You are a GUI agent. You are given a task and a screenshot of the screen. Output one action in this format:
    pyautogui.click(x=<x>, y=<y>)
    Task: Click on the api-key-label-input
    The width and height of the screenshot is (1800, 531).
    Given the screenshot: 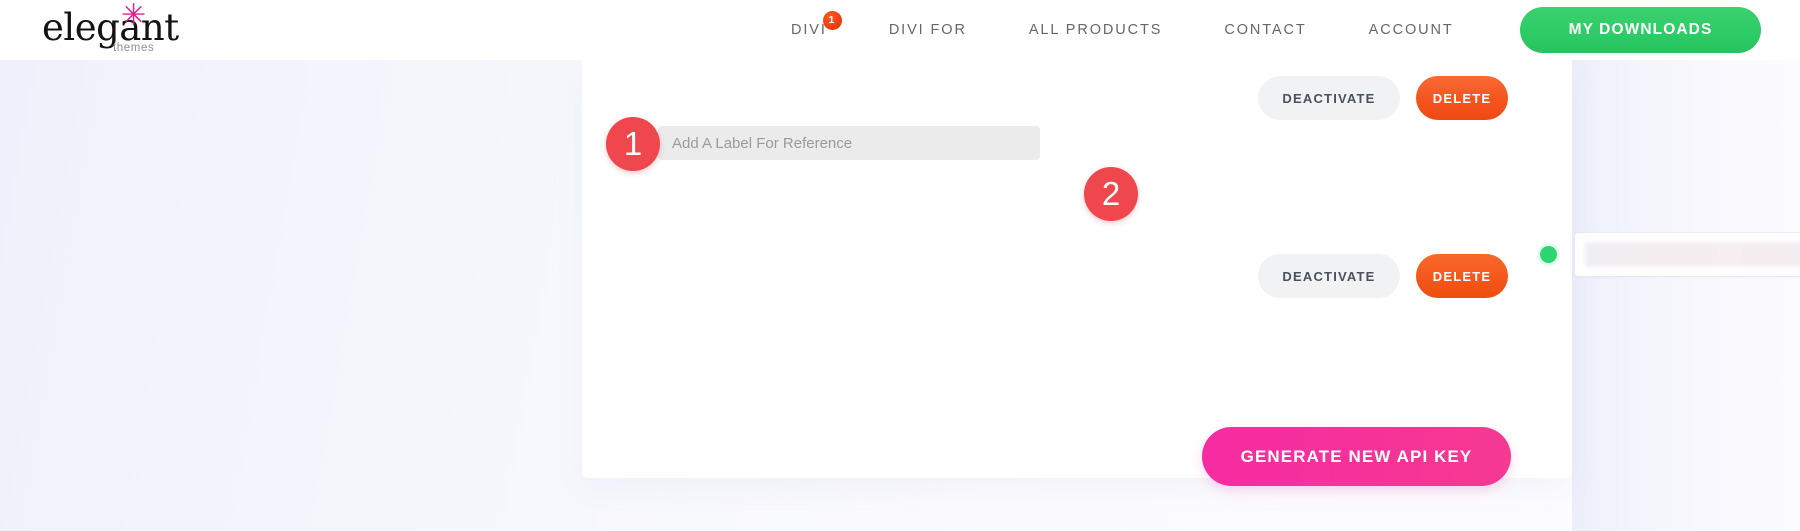 What is the action you would take?
    pyautogui.click(x=849, y=143)
    